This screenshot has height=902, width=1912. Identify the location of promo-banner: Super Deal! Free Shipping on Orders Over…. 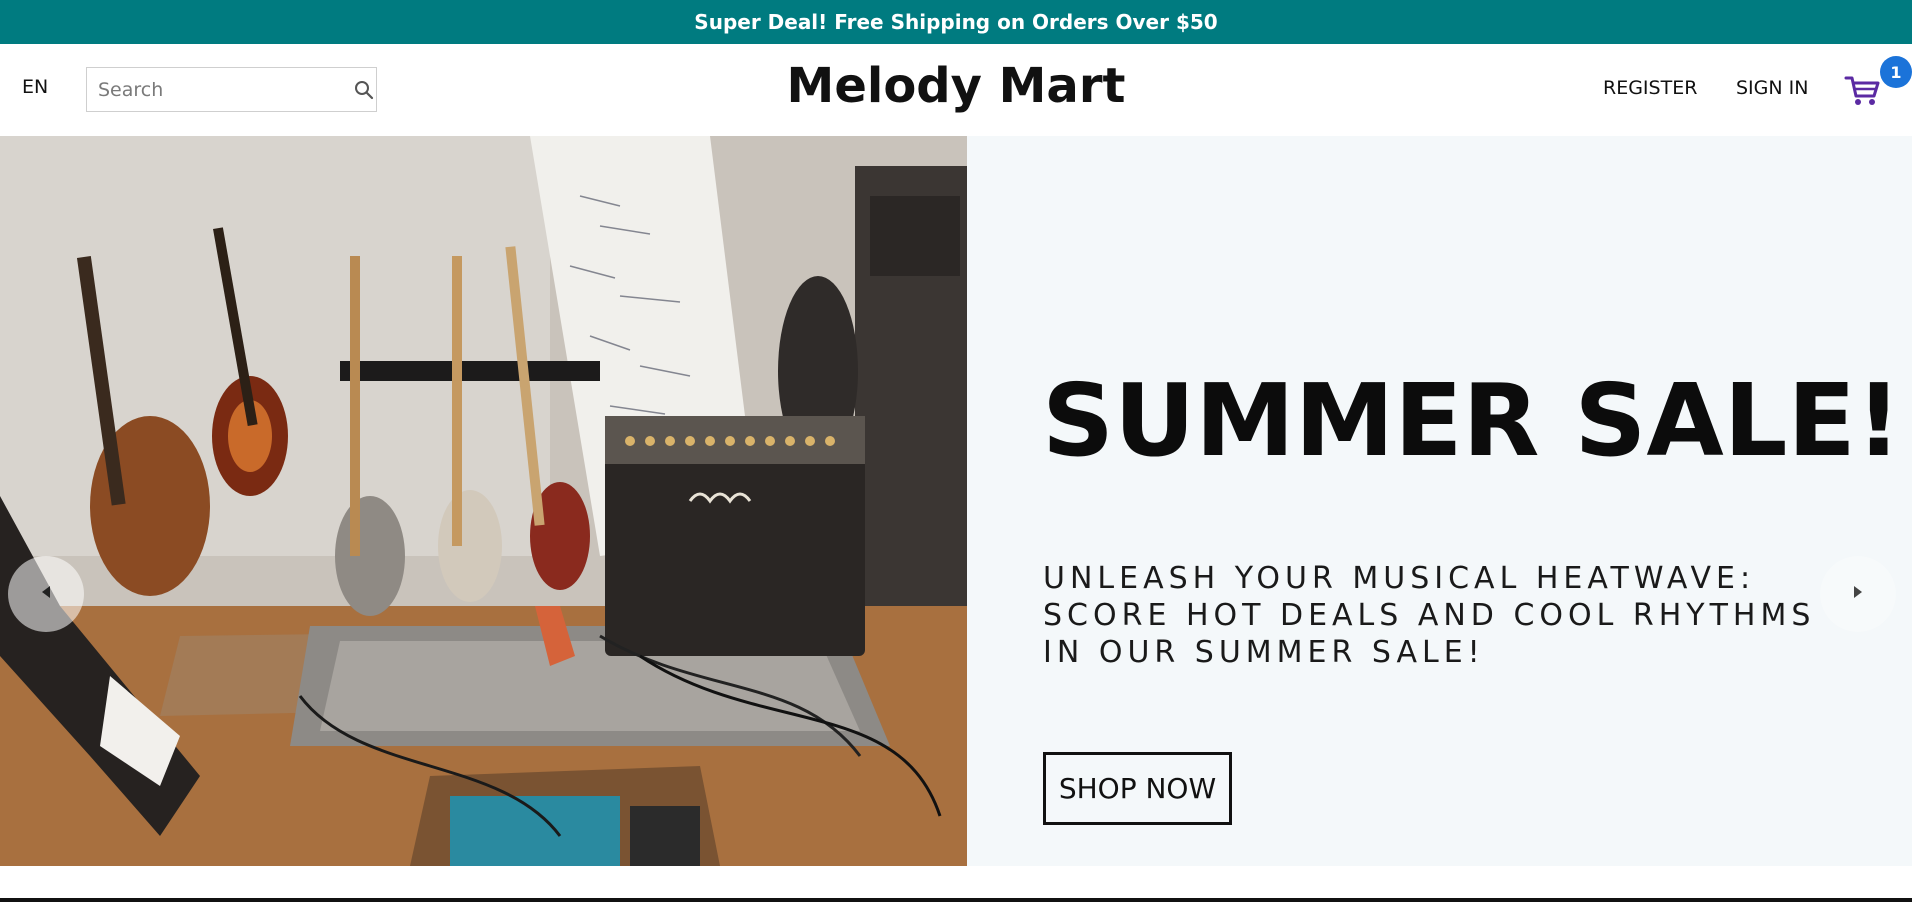
(956, 22).